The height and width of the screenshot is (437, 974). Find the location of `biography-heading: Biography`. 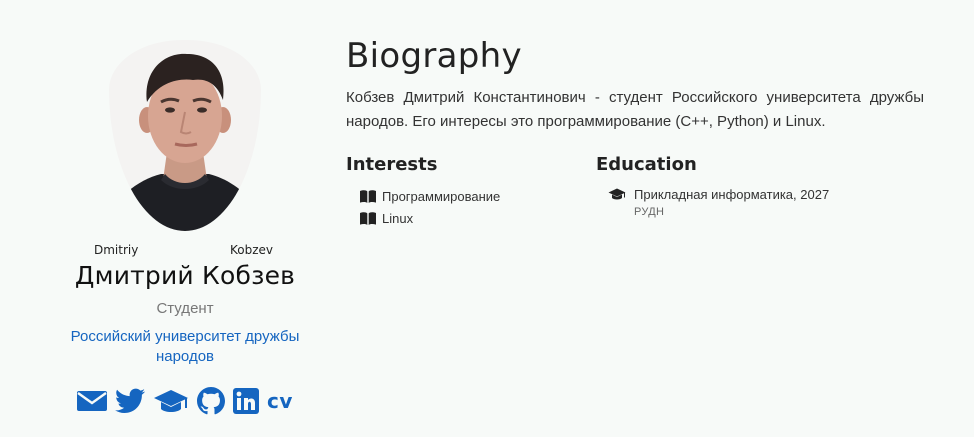

biography-heading: Biography is located at coordinates (434, 56).